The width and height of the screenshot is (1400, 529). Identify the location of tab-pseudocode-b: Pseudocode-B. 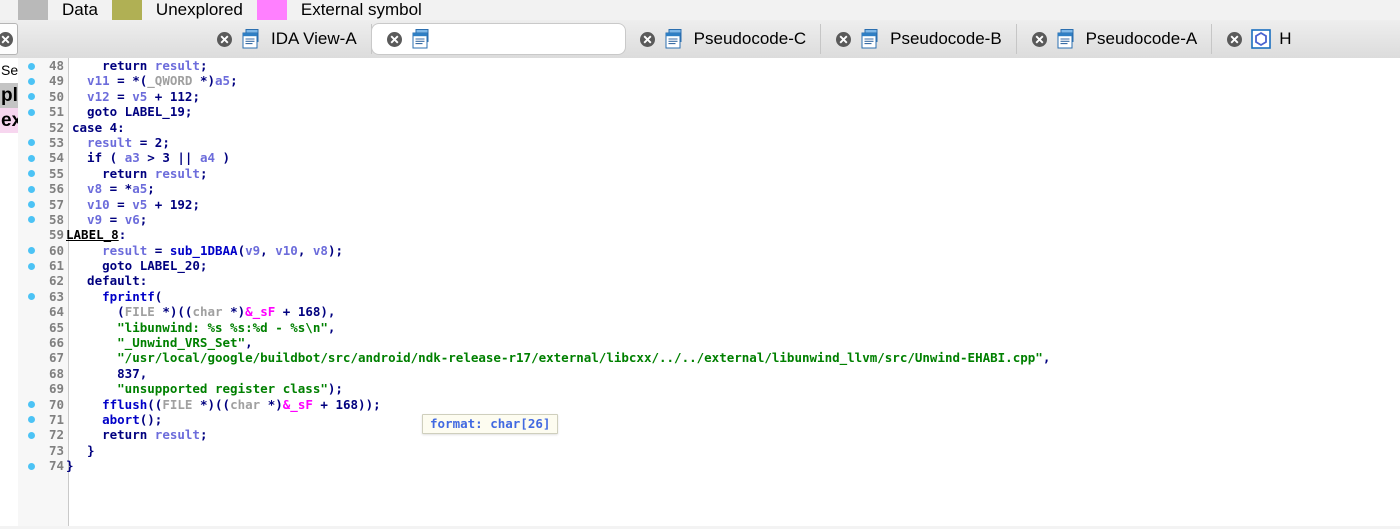
(919, 39).